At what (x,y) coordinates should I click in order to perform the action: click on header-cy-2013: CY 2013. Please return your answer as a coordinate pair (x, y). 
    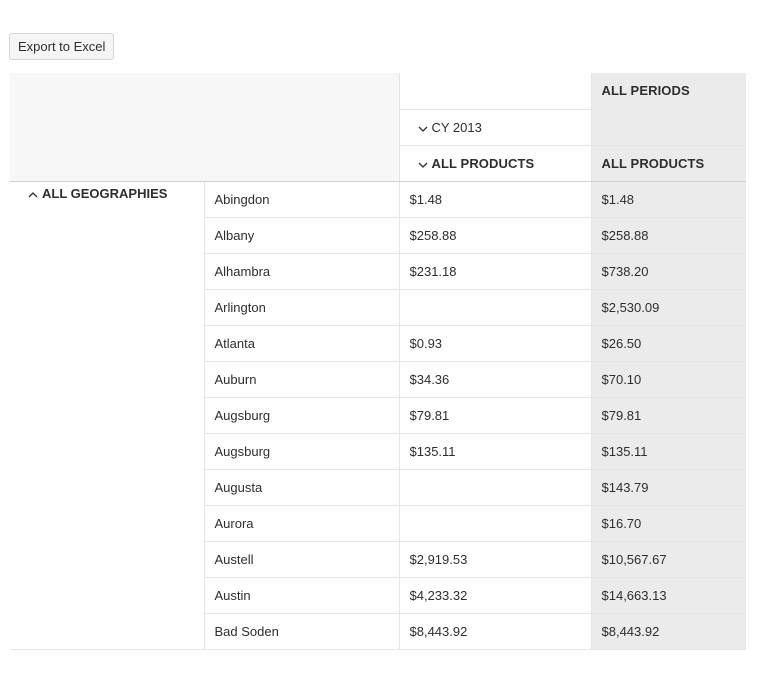
    Looking at the image, I should click on (494, 127).